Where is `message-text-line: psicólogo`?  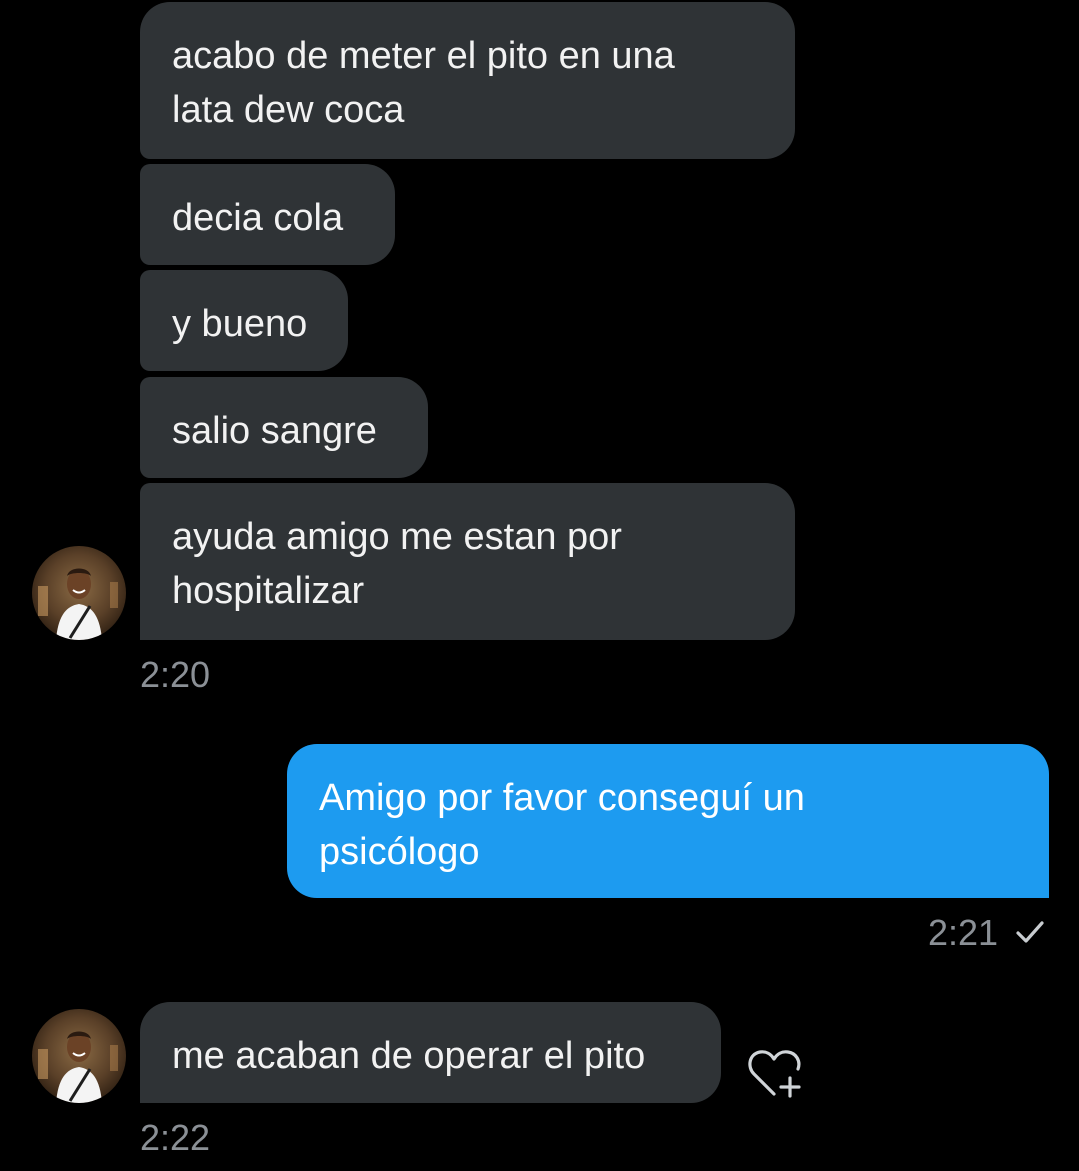
message-text-line: psicólogo is located at coordinates (399, 852).